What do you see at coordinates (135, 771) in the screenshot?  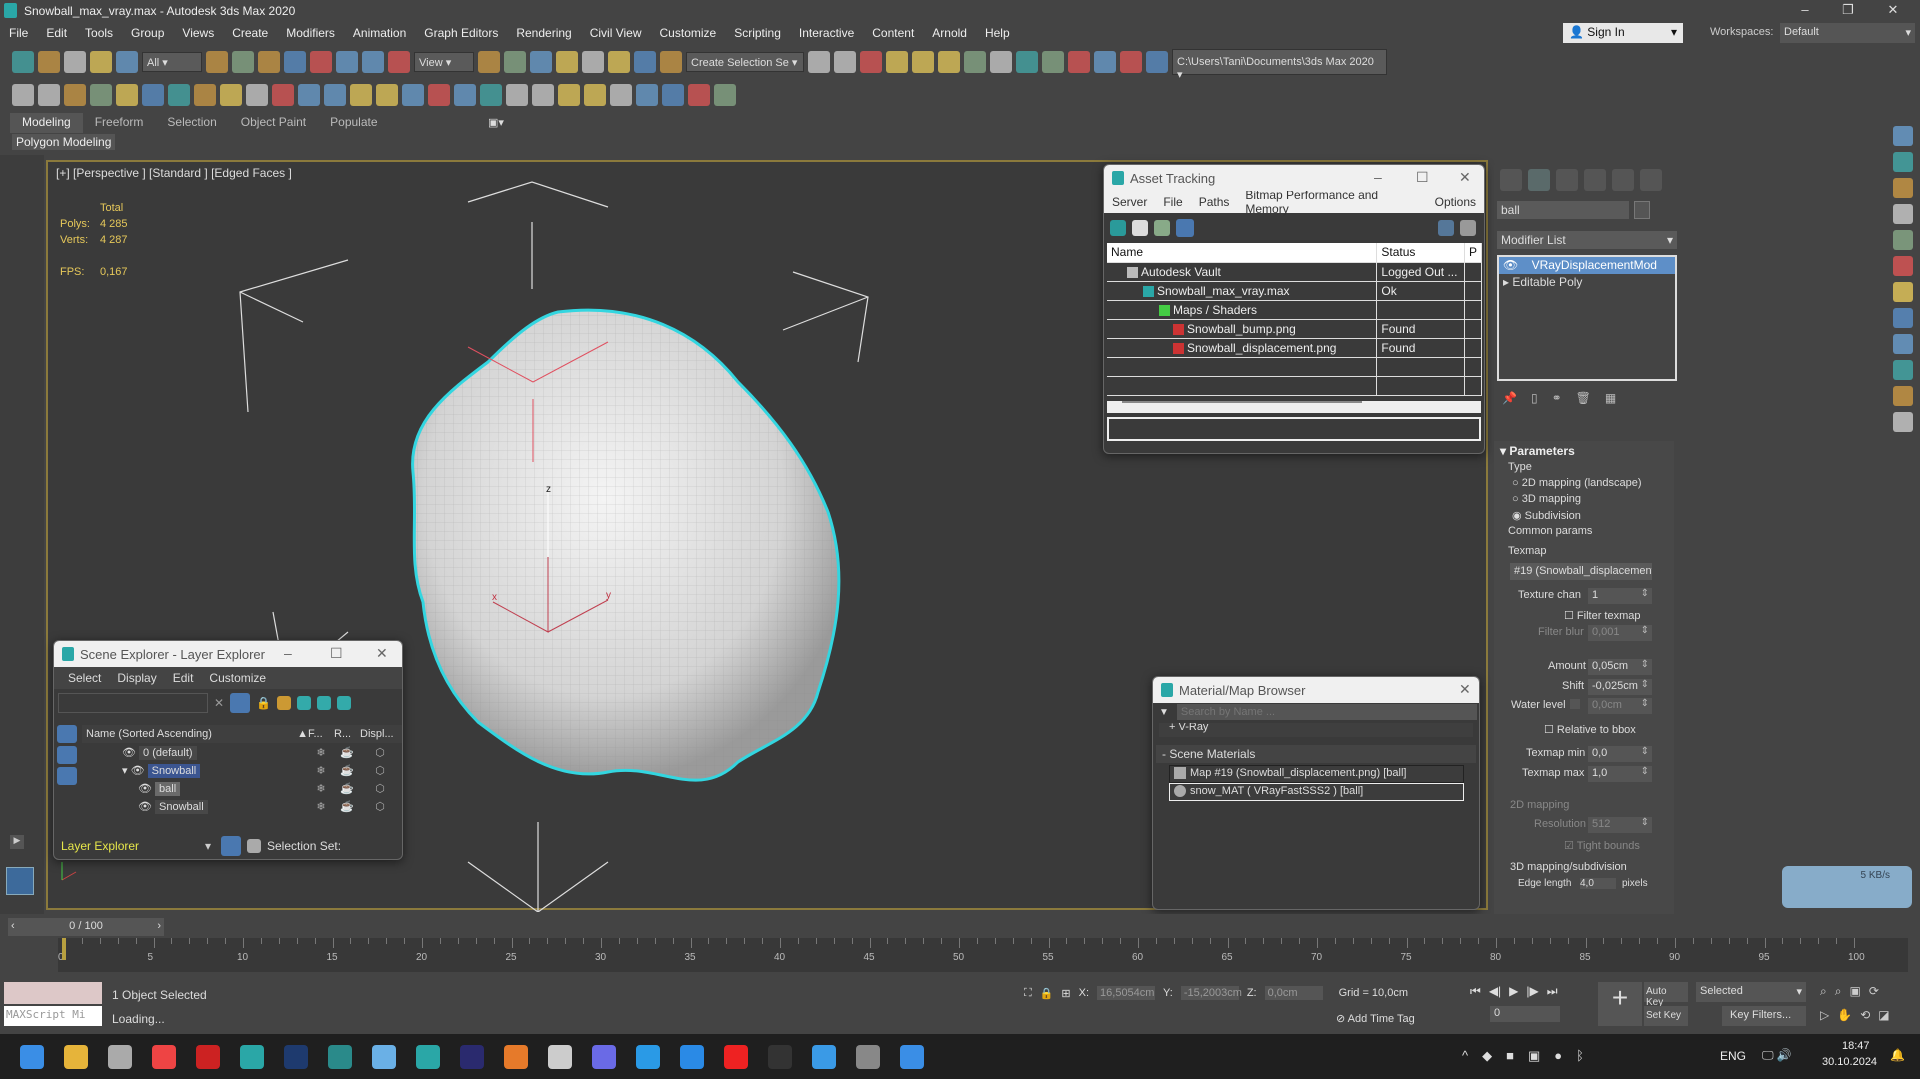 I see `visibility-eye-icon: ▾ 👁` at bounding box center [135, 771].